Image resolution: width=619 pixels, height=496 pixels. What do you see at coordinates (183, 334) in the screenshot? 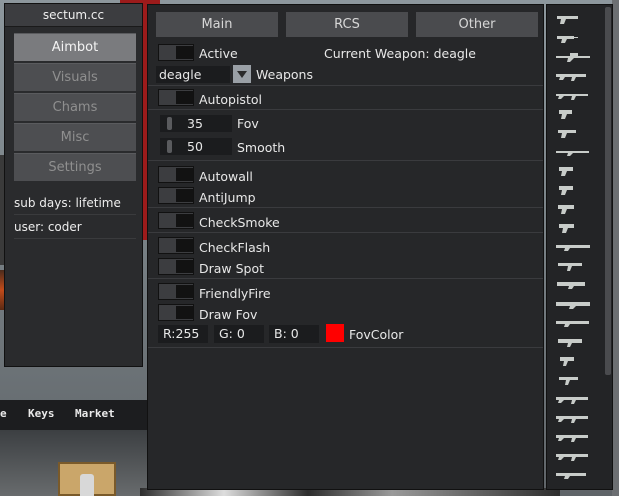
I see `red-value-field: R:255` at bounding box center [183, 334].